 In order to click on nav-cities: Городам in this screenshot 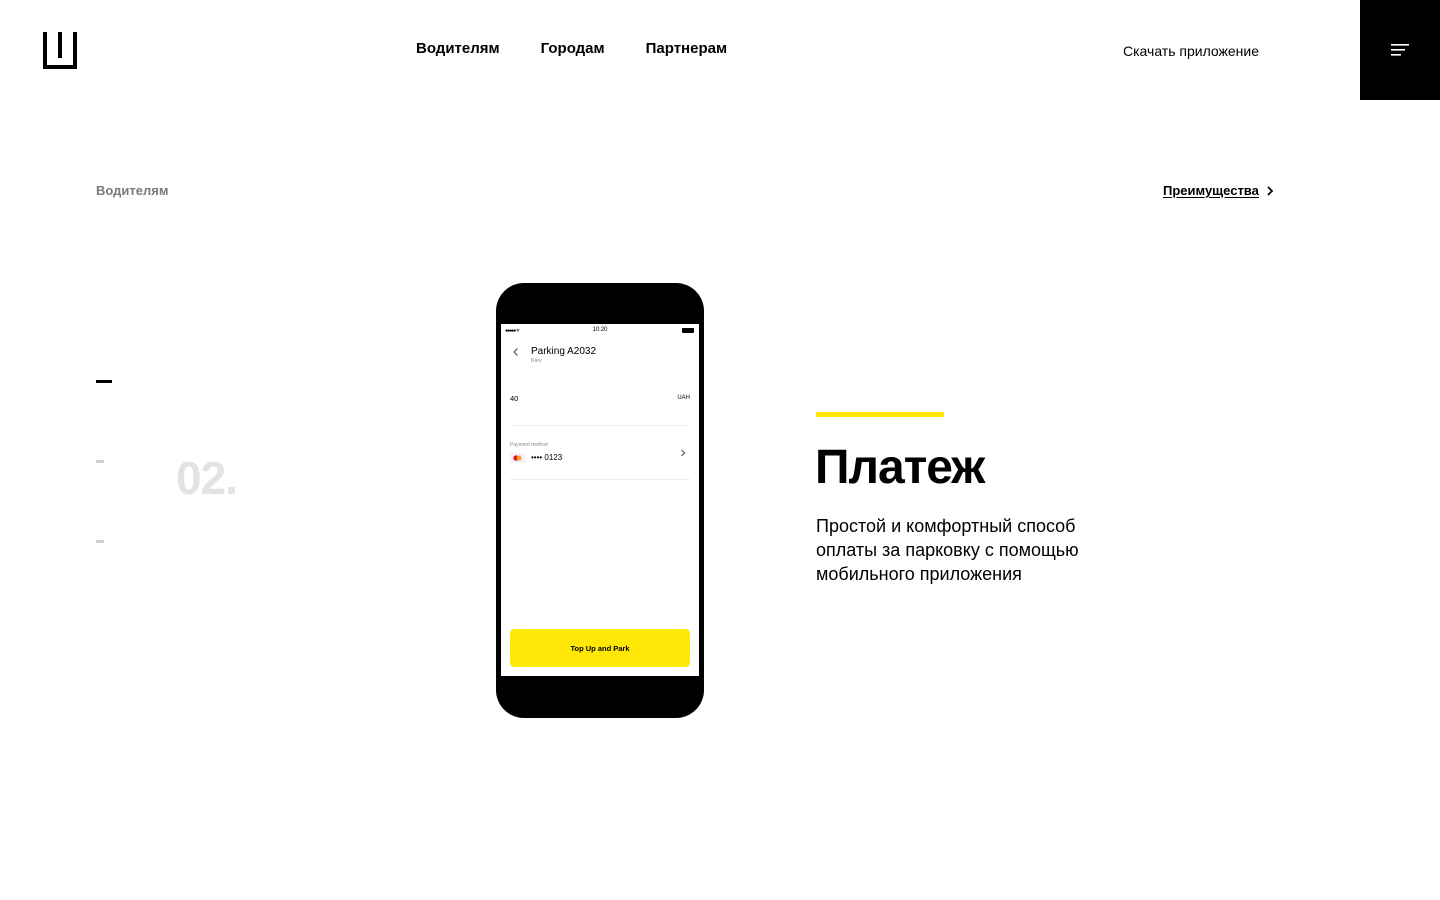, I will do `click(573, 48)`.